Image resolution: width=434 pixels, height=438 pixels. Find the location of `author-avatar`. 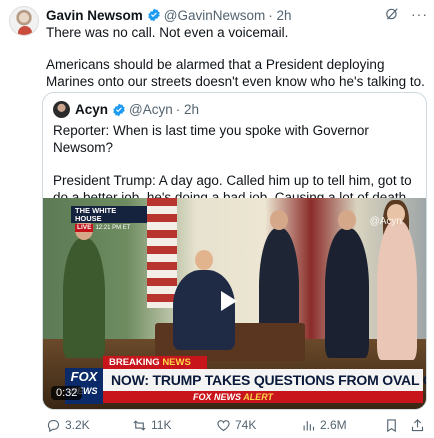

author-avatar is located at coordinates (24, 21).